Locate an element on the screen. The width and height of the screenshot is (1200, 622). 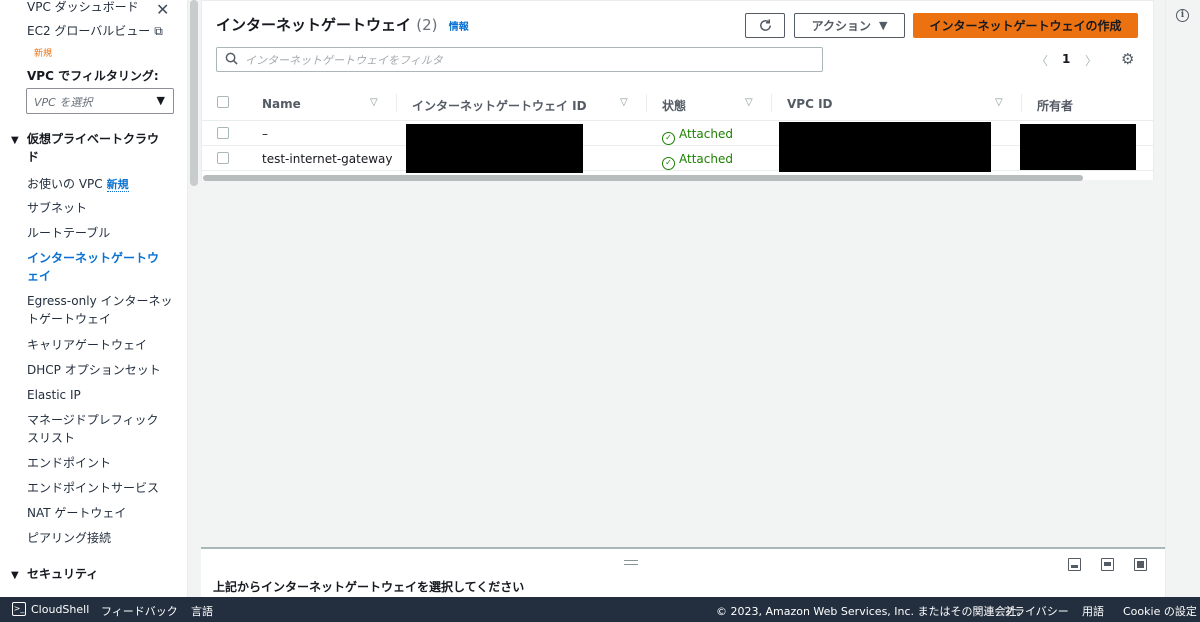
terms-link: 用語 is located at coordinates (1093, 611).